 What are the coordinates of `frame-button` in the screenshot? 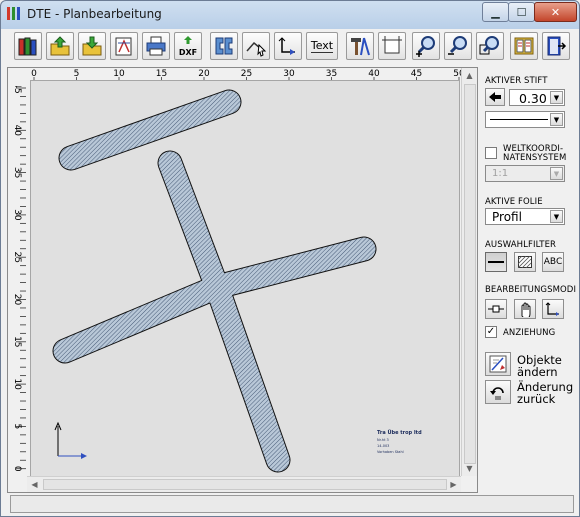 It's located at (392, 46).